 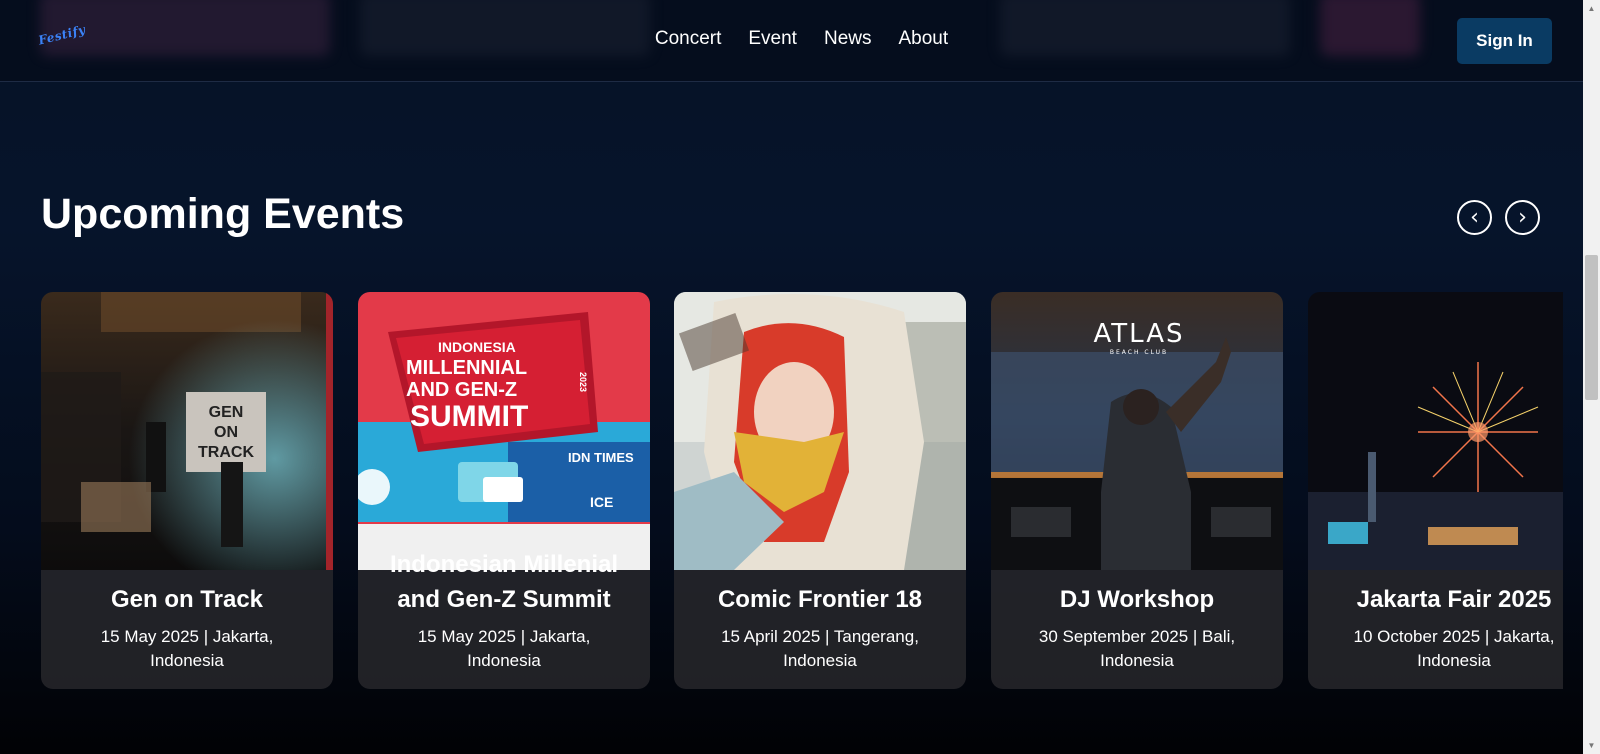 What do you see at coordinates (1138, 334) in the screenshot?
I see `image-text-club-logo: ATLAS` at bounding box center [1138, 334].